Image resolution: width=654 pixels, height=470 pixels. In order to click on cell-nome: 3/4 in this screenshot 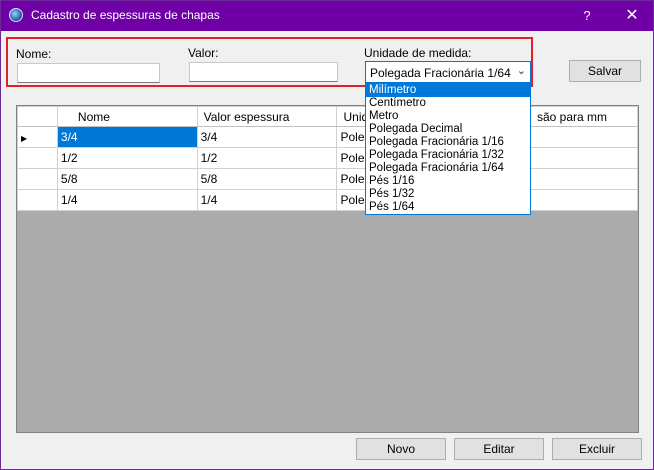, I will do `click(127, 137)`.